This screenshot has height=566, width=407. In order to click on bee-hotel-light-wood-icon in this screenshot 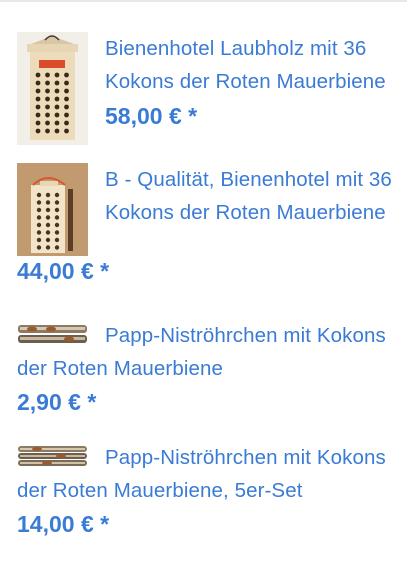, I will do `click(52, 88)`.